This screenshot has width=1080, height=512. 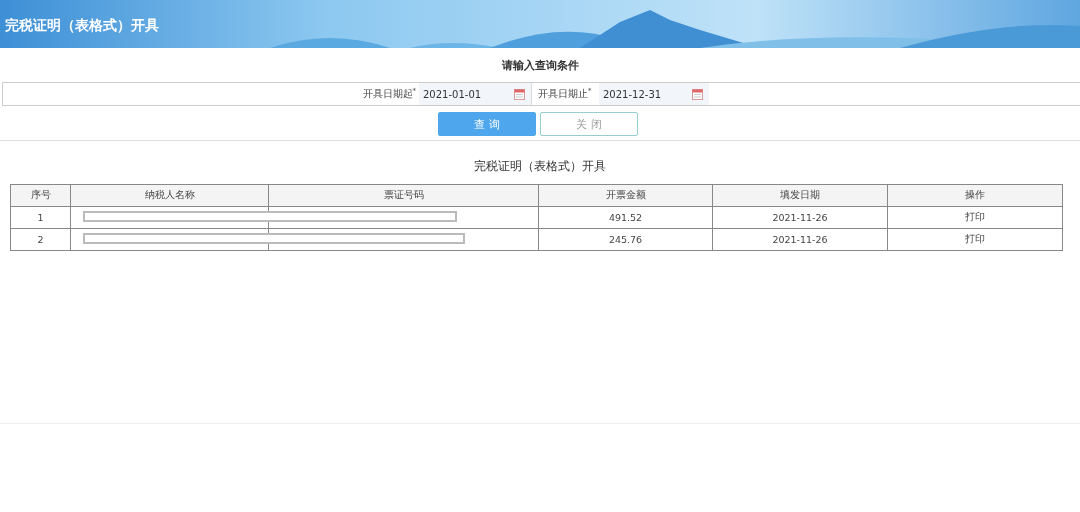 What do you see at coordinates (540, 66) in the screenshot?
I see `query-title: 请输入查询条件` at bounding box center [540, 66].